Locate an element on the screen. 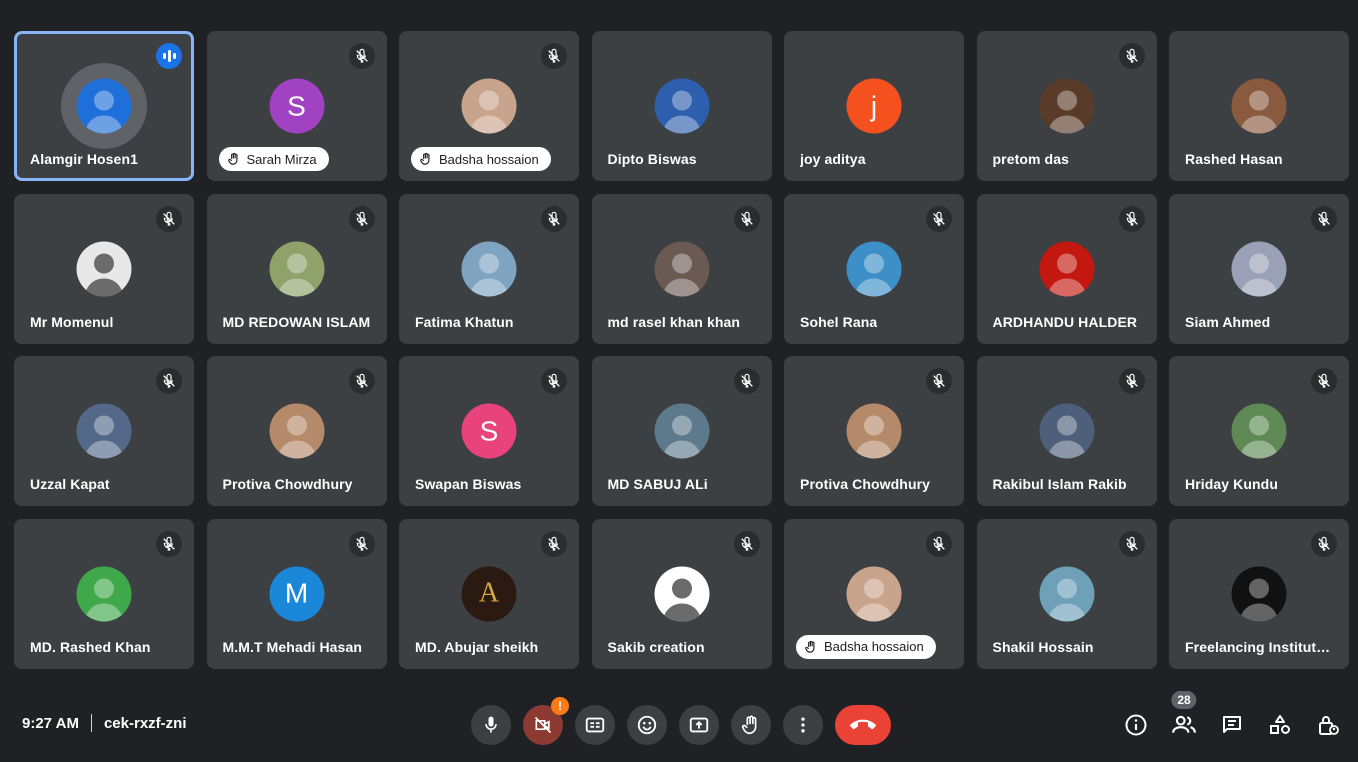 This screenshot has width=1358, height=762. participant-tile: Fatima Khatun is located at coordinates (489, 268).